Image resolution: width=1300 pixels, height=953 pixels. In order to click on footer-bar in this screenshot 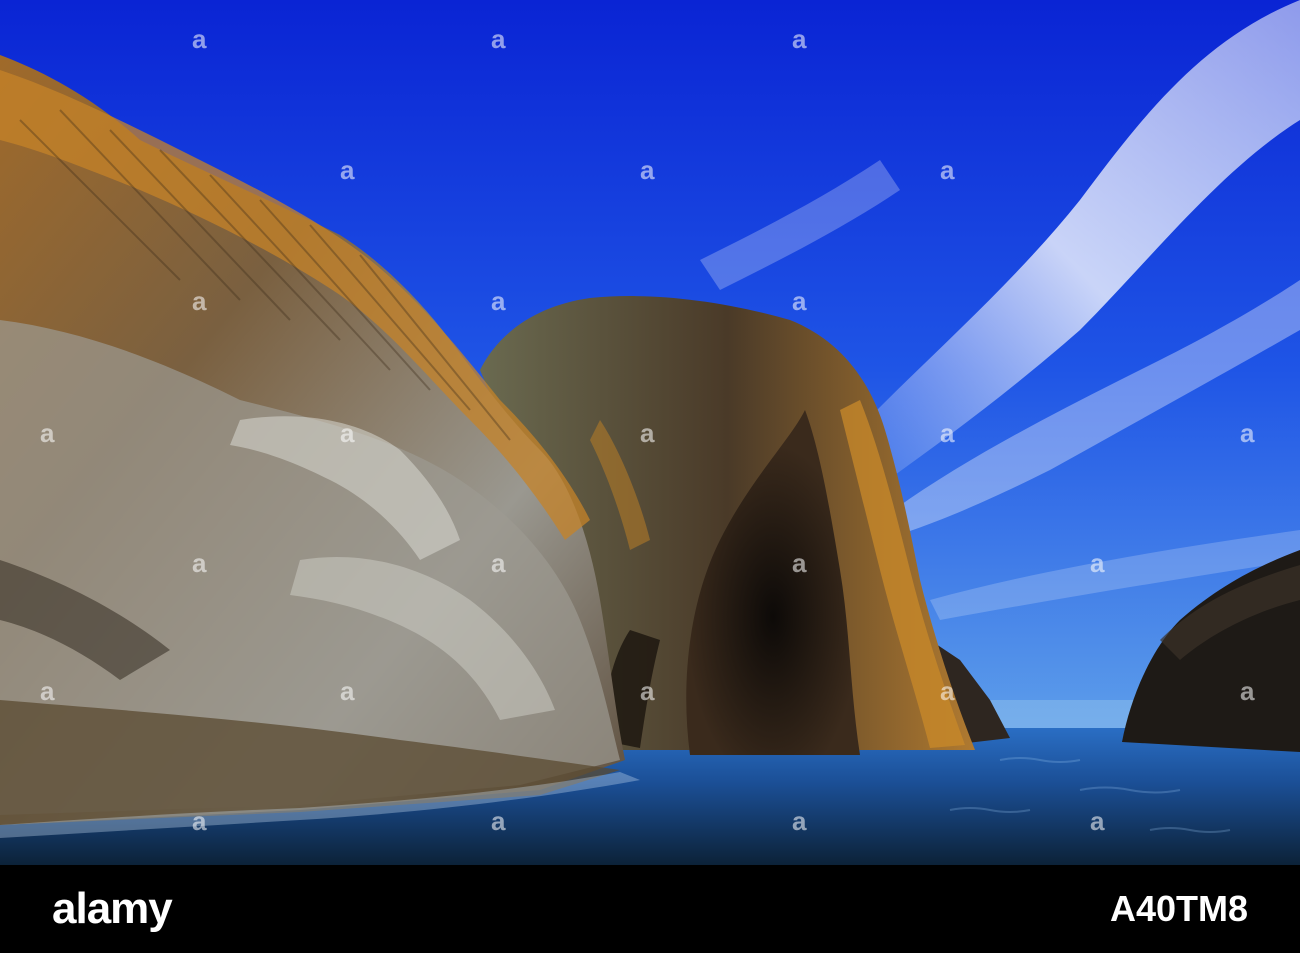, I will do `click(650, 909)`.